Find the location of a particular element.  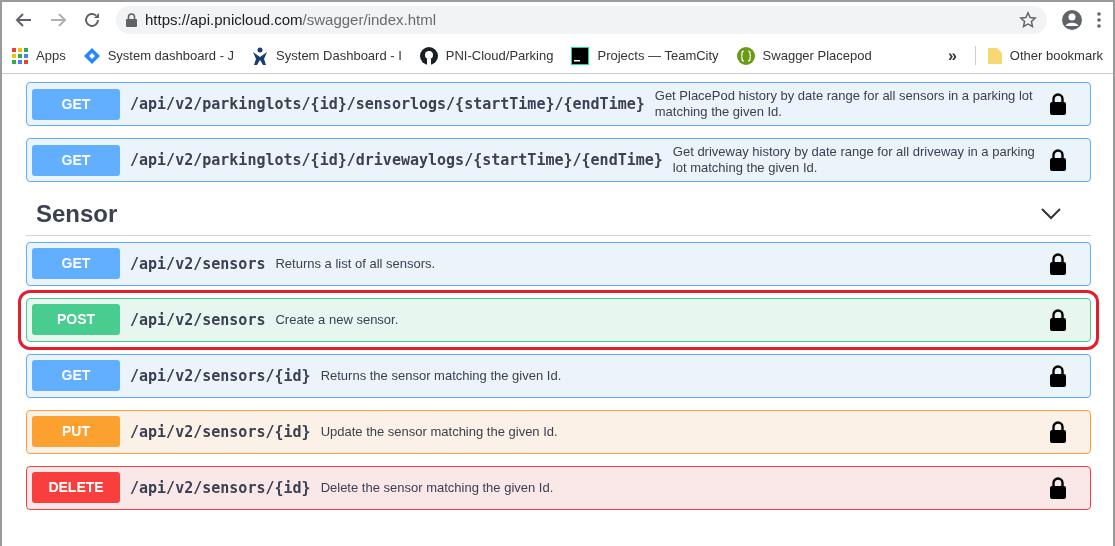

endpoint-path: /api/v2/parkinglots/{id}/drivewaylogs/{startTime}/{endTime} is located at coordinates (396, 160).